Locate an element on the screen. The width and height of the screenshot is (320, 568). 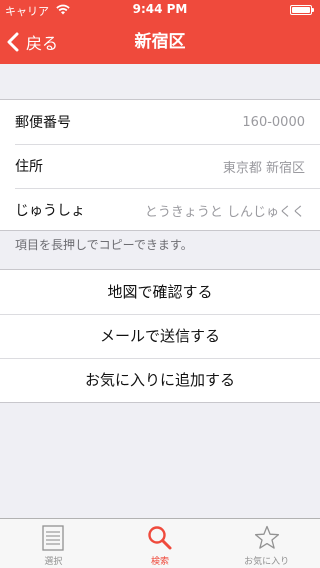
info-value: 160-0000 is located at coordinates (273, 122).